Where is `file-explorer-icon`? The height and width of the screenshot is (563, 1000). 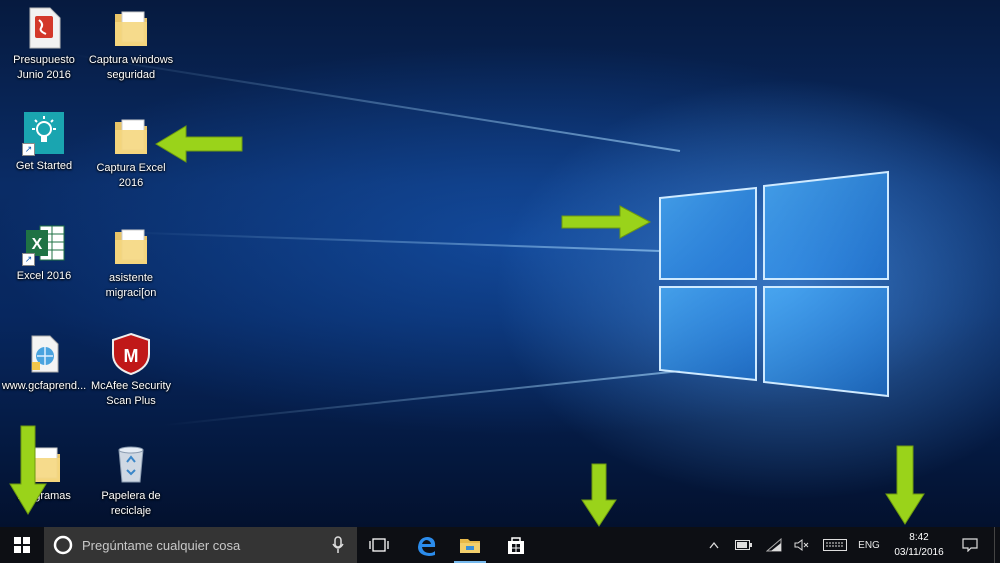
file-explorer-icon is located at coordinates (470, 546).